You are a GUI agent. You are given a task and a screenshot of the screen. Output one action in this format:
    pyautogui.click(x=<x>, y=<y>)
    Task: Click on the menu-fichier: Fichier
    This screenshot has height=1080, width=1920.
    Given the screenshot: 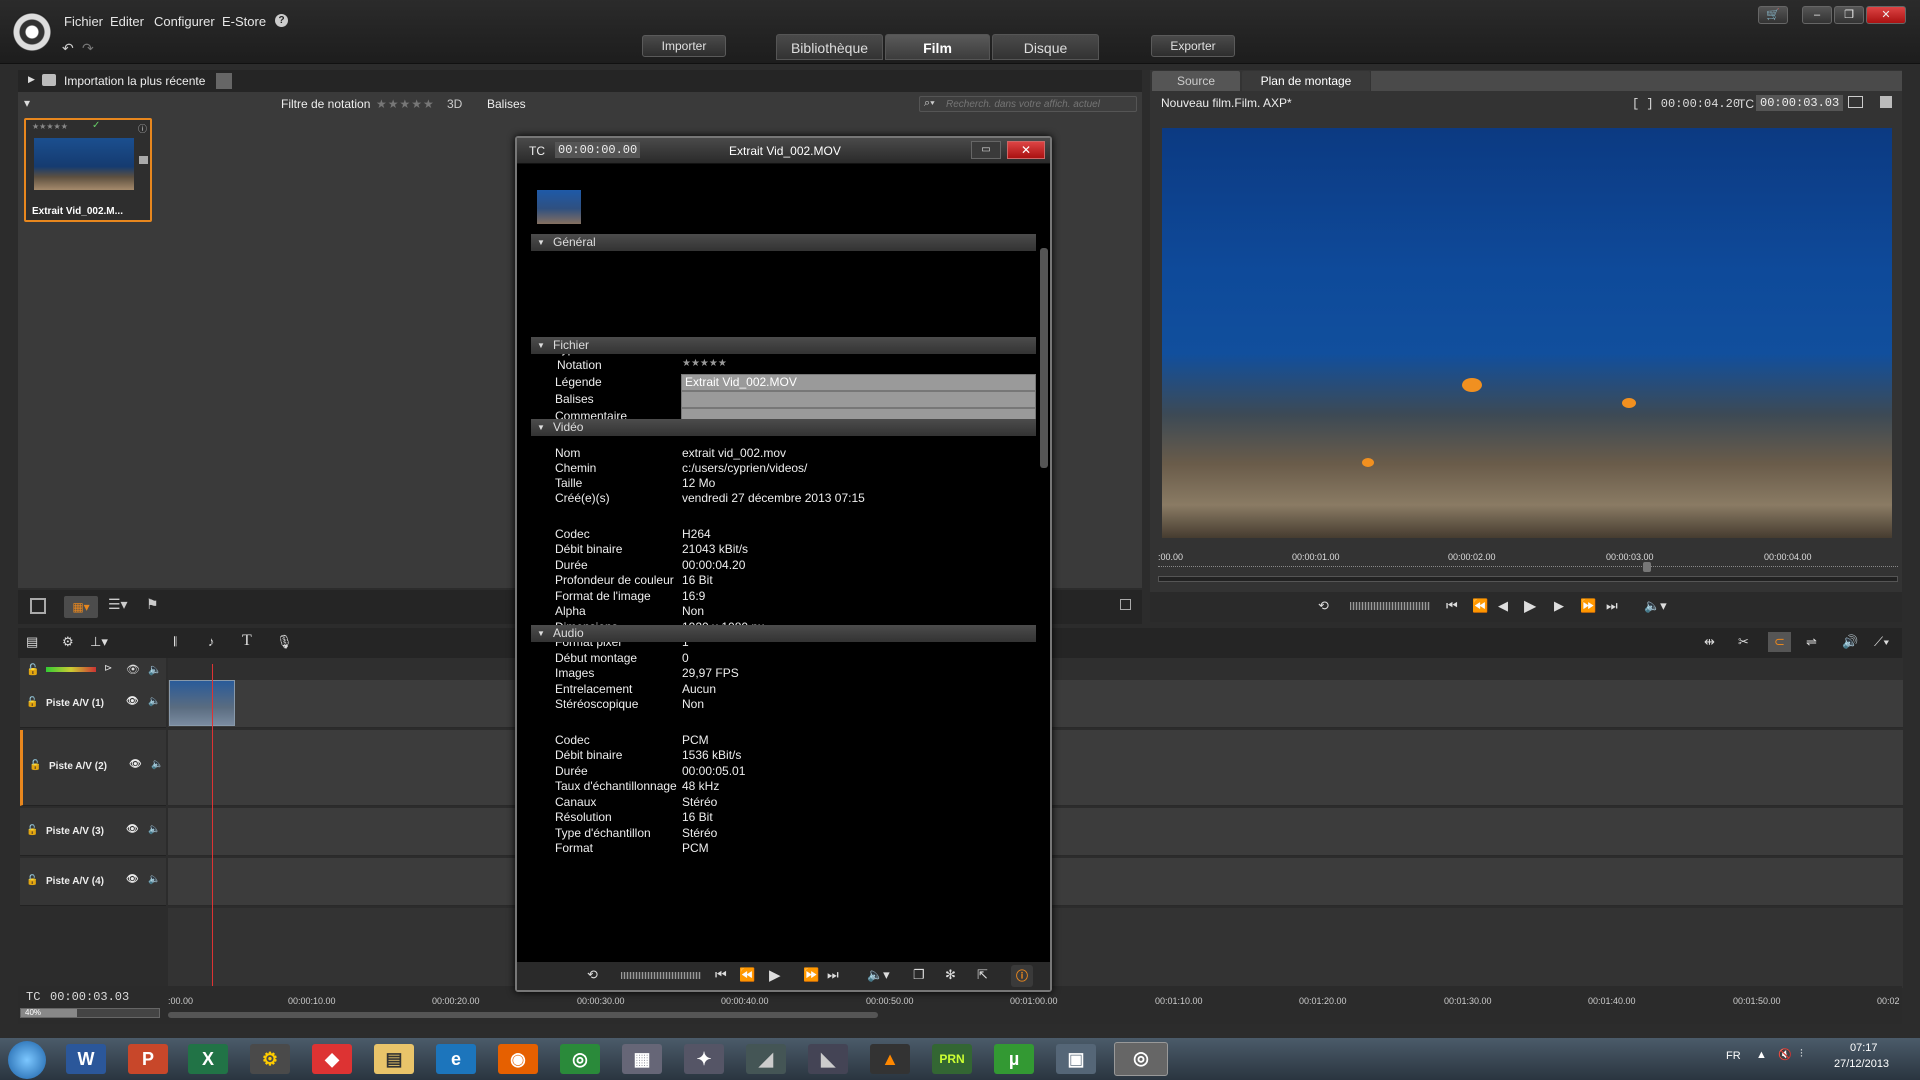 What is the action you would take?
    pyautogui.click(x=83, y=21)
    